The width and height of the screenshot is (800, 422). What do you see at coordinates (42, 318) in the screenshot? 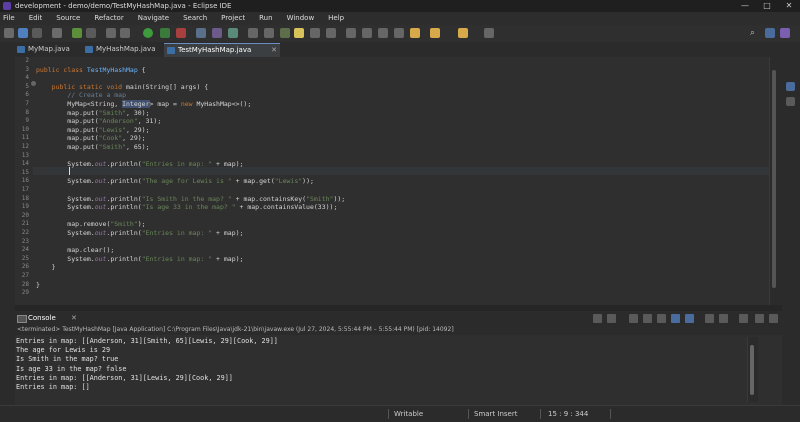
I see `console-tab-label: Console` at bounding box center [42, 318].